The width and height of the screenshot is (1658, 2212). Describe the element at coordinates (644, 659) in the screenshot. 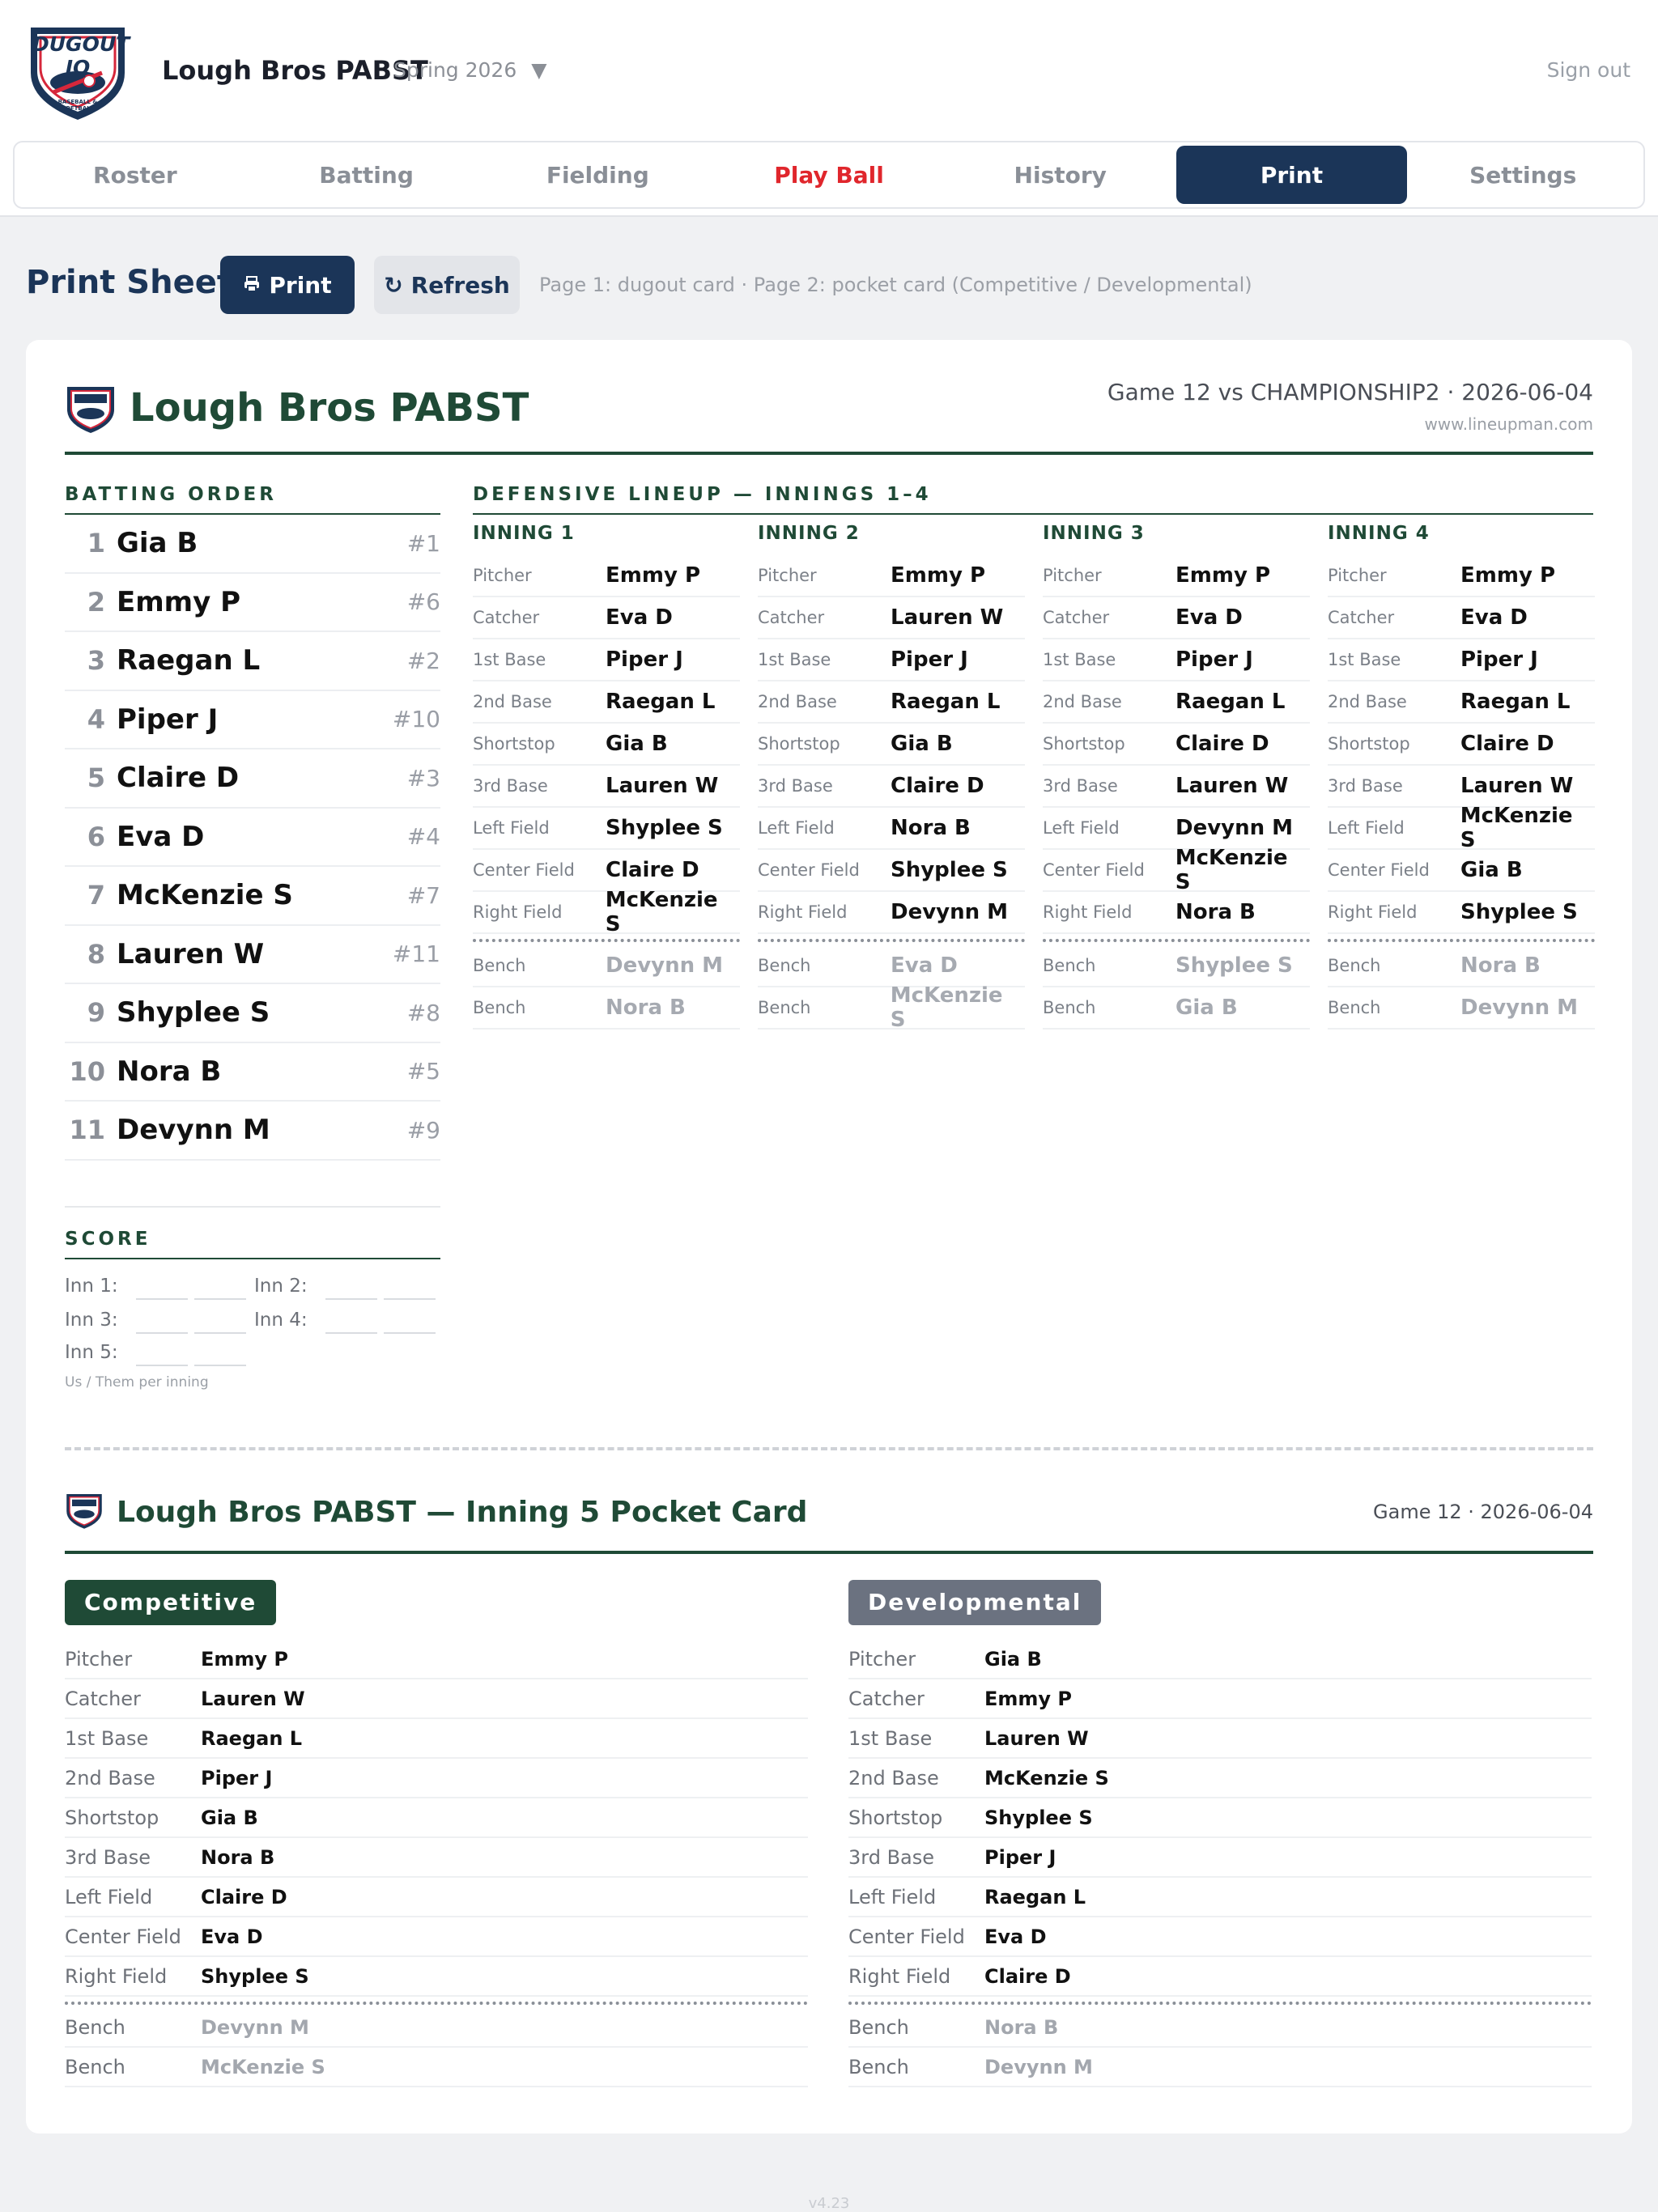

I see `player-name: Piper J` at that location.